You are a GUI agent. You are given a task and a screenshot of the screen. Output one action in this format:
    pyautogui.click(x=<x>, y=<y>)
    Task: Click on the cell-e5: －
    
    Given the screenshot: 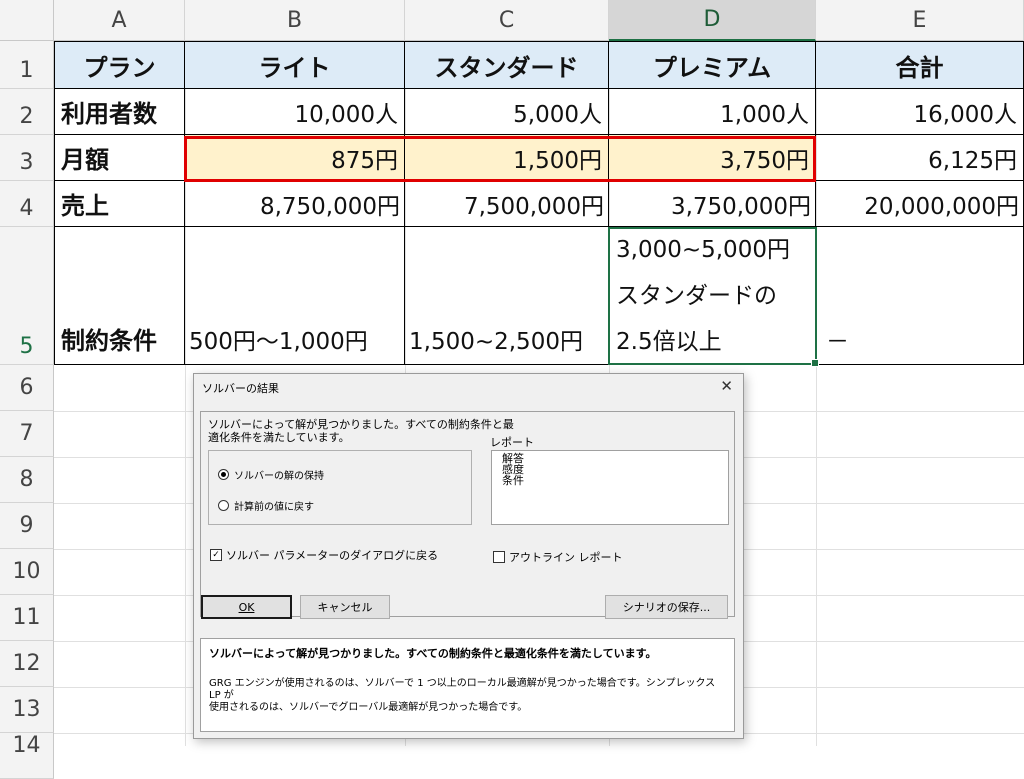 What is the action you would take?
    pyautogui.click(x=920, y=296)
    